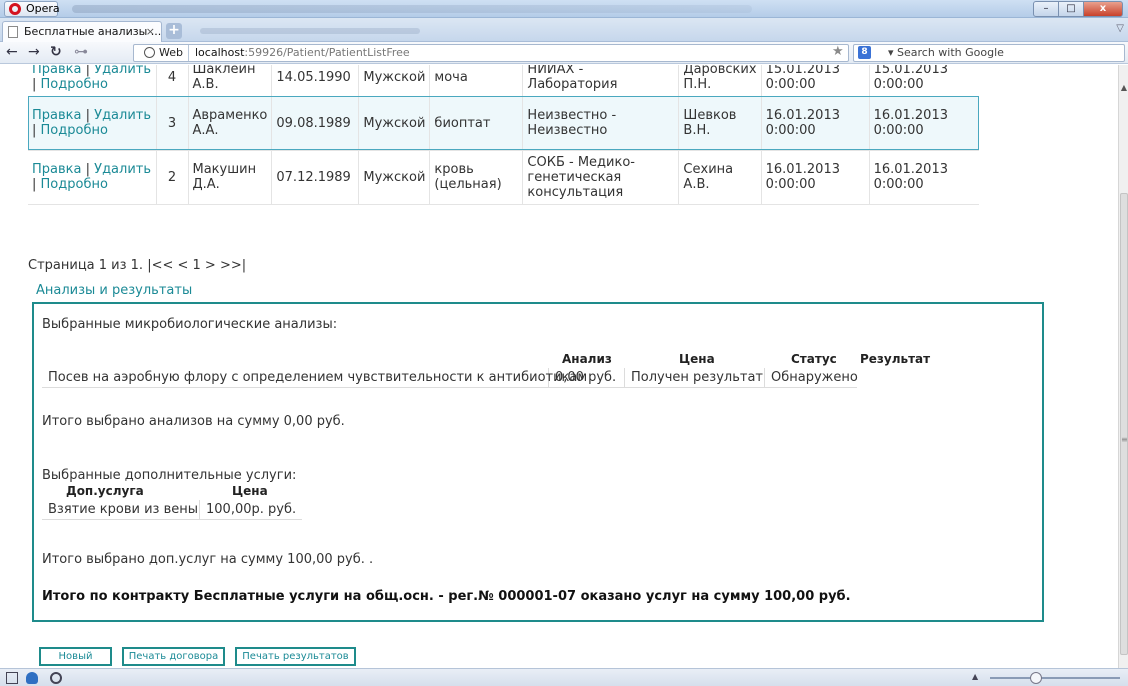 The height and width of the screenshot is (686, 1128). Describe the element at coordinates (1071, 9) in the screenshot. I see `maximize-button: □` at that location.